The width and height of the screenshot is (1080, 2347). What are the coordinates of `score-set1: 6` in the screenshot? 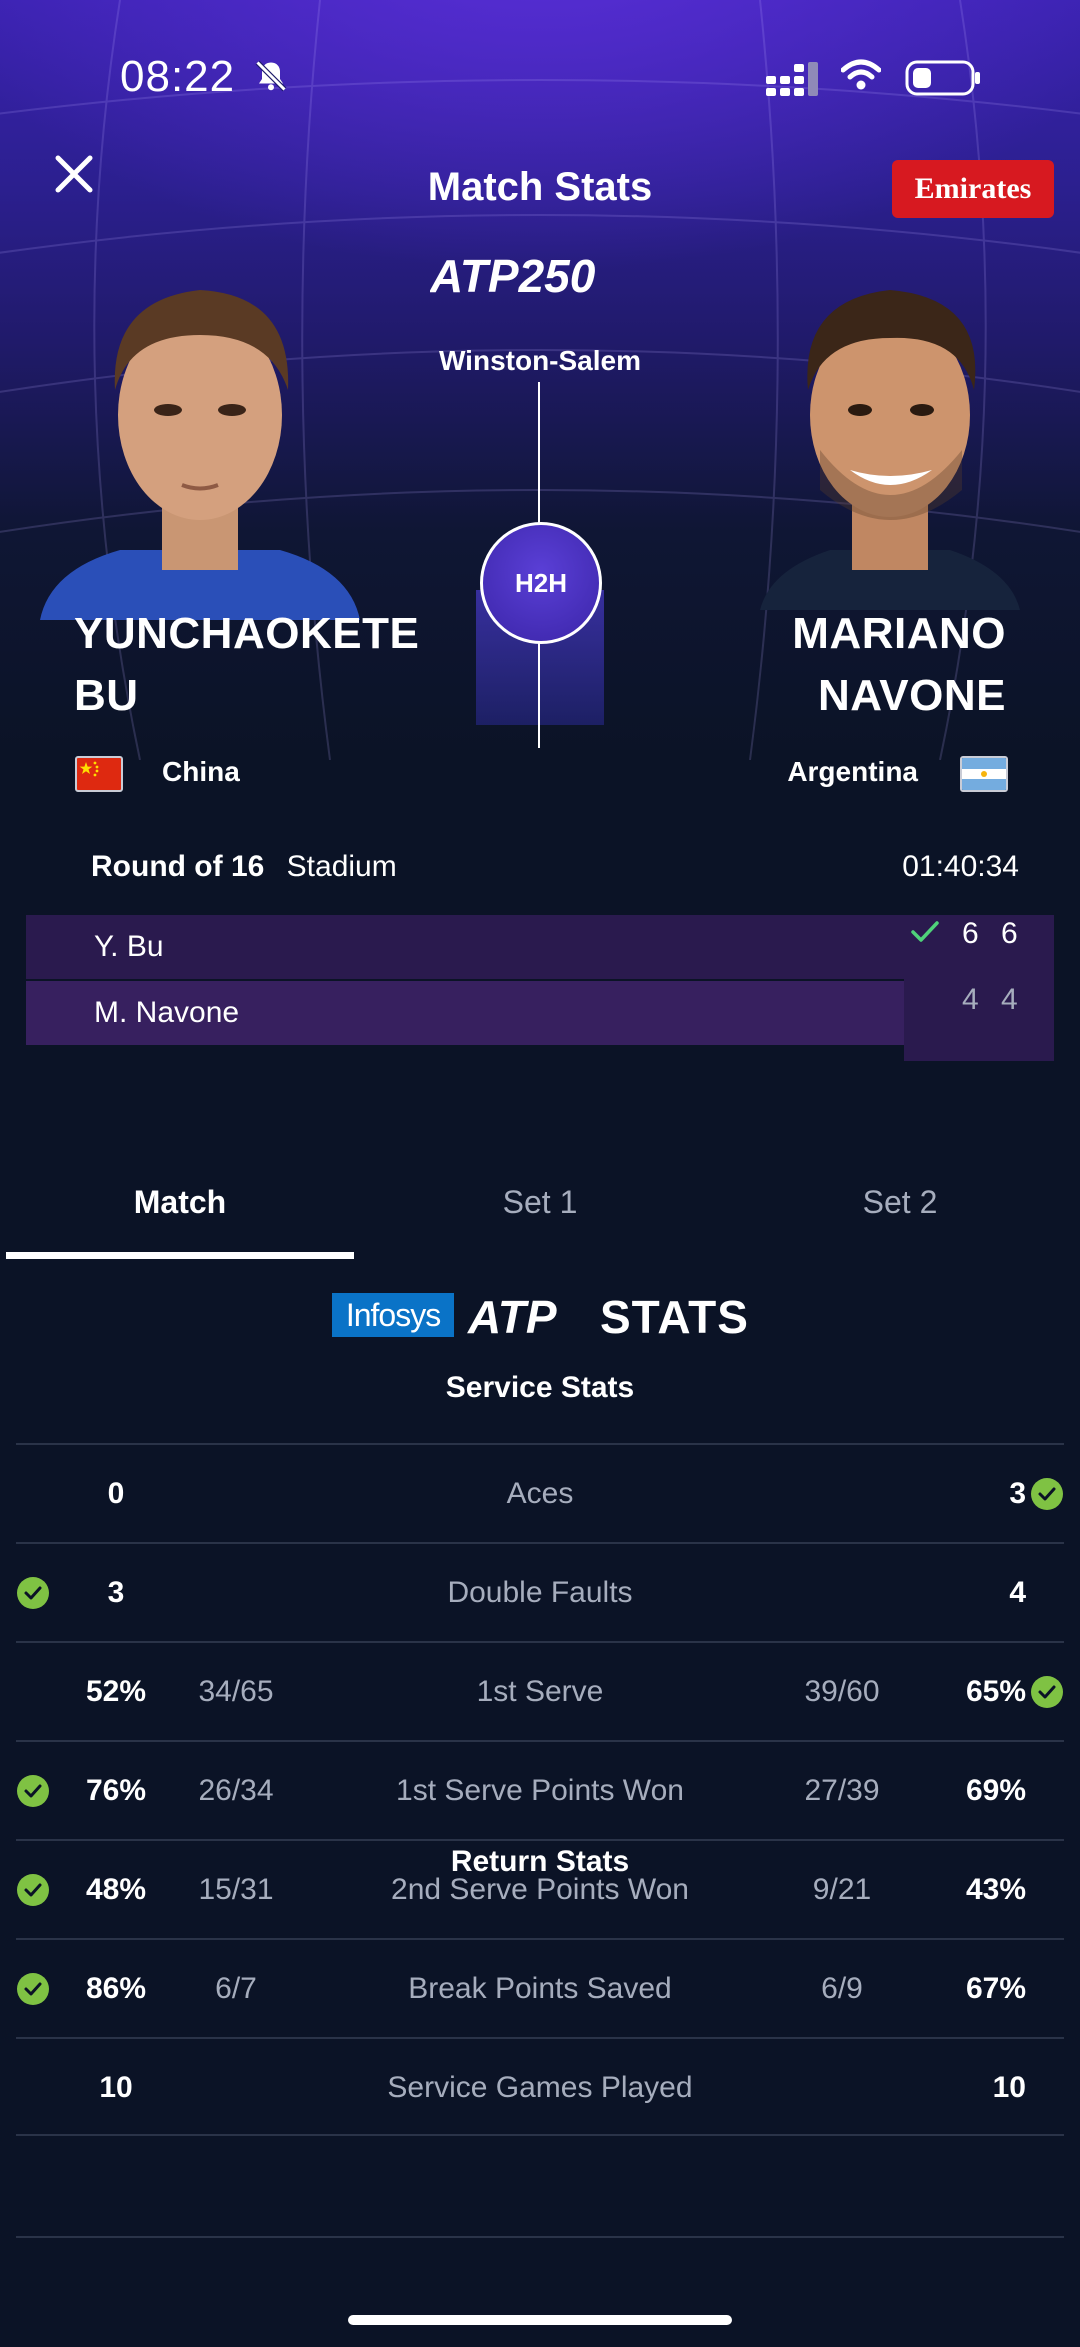 It's located at (970, 933).